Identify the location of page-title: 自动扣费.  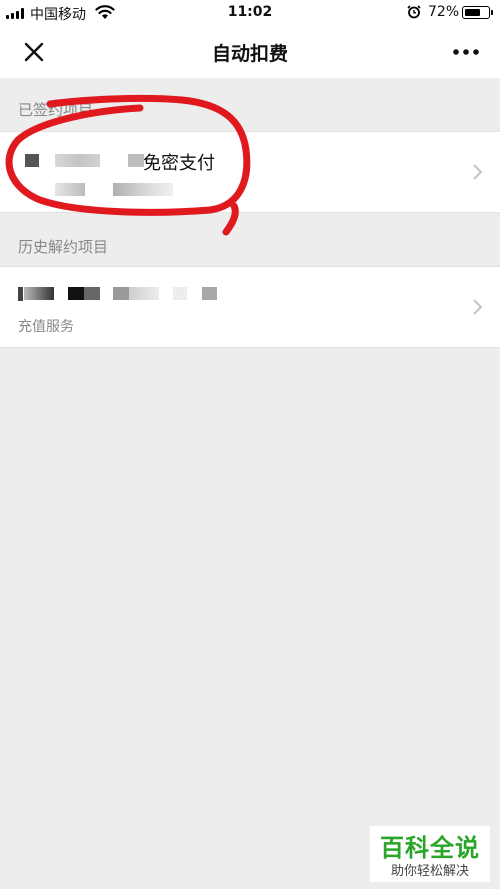
(249, 54).